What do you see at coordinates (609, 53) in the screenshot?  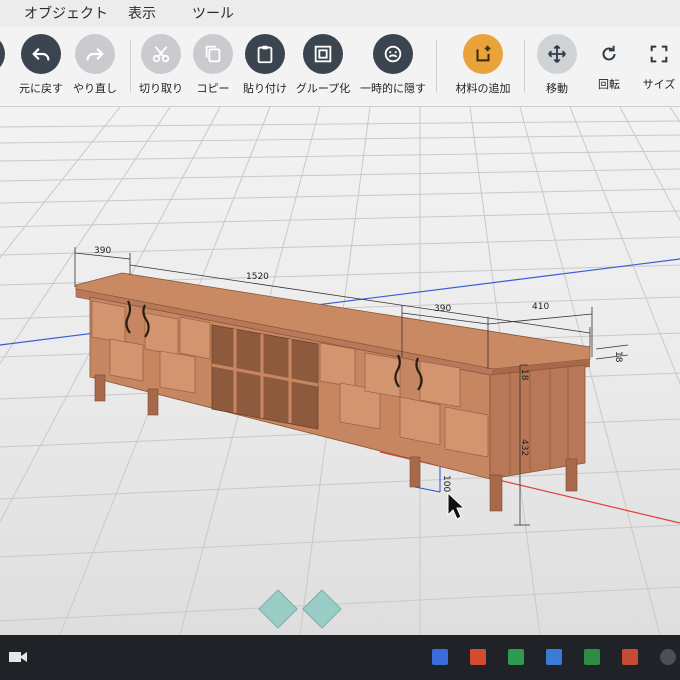 I see `rotate-icon` at bounding box center [609, 53].